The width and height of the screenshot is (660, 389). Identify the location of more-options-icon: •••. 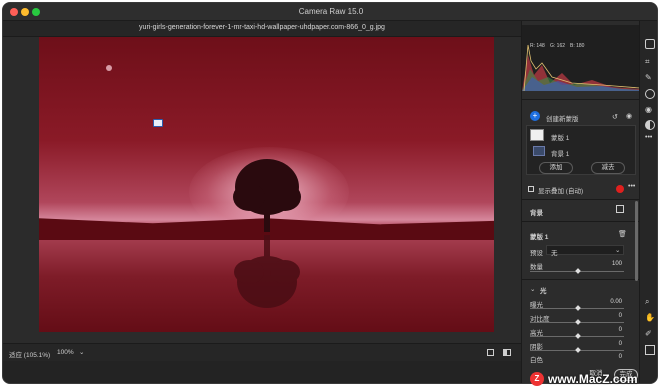
(631, 186).